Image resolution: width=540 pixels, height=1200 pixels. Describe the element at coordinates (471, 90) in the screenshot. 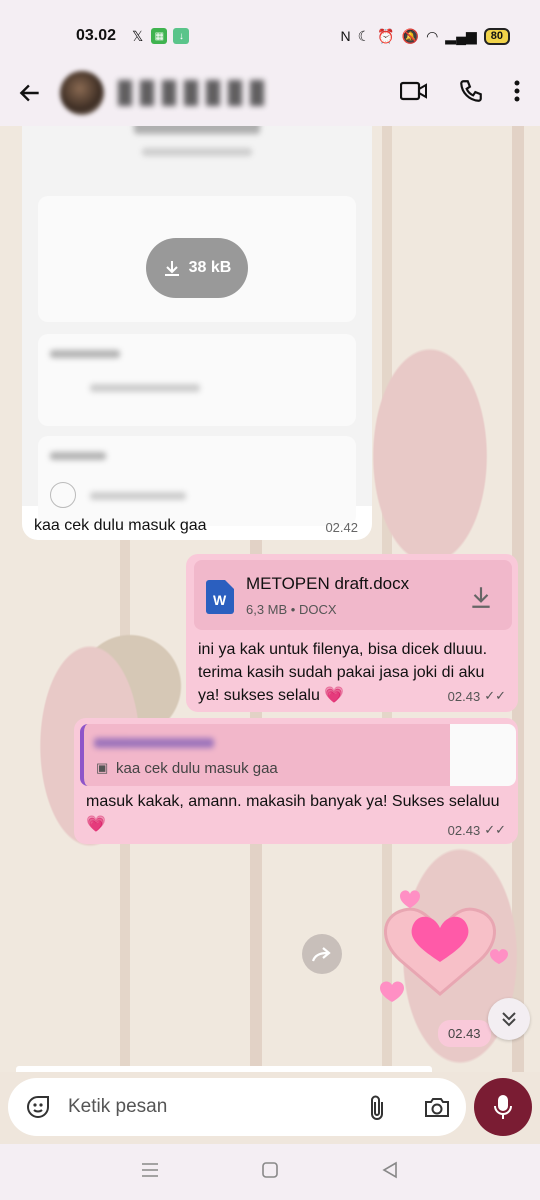

I see `phone-icon` at that location.